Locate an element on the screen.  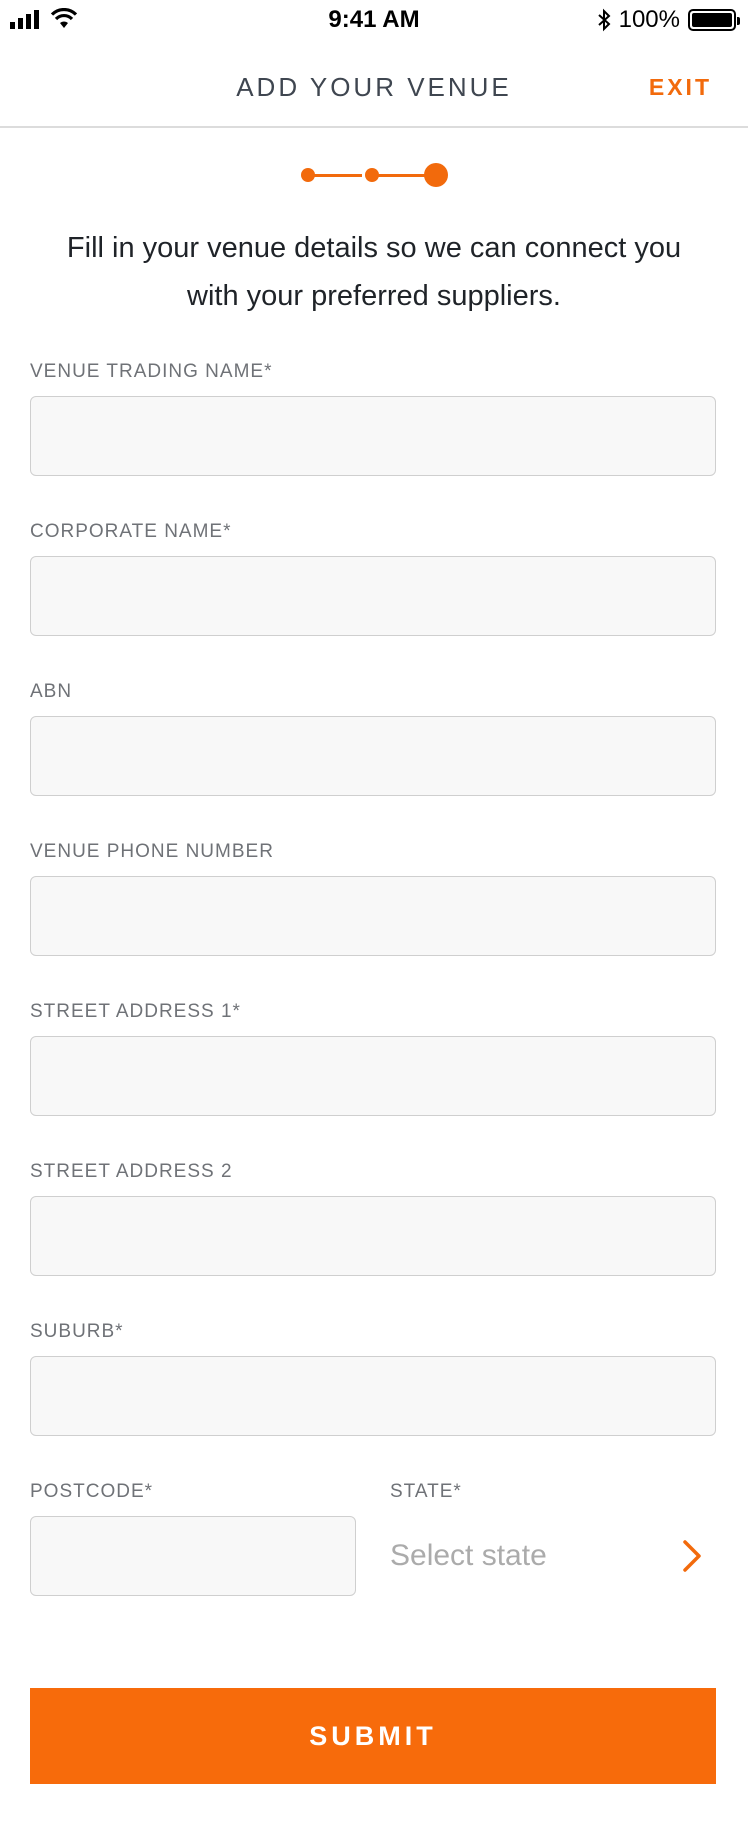
state-placeholder: Select state is located at coordinates (468, 1555).